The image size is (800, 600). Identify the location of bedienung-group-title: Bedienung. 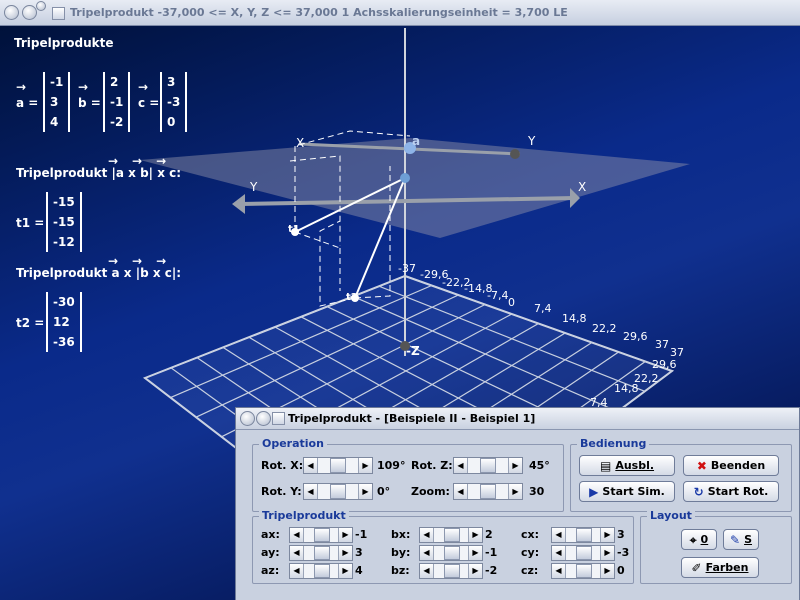
(613, 443).